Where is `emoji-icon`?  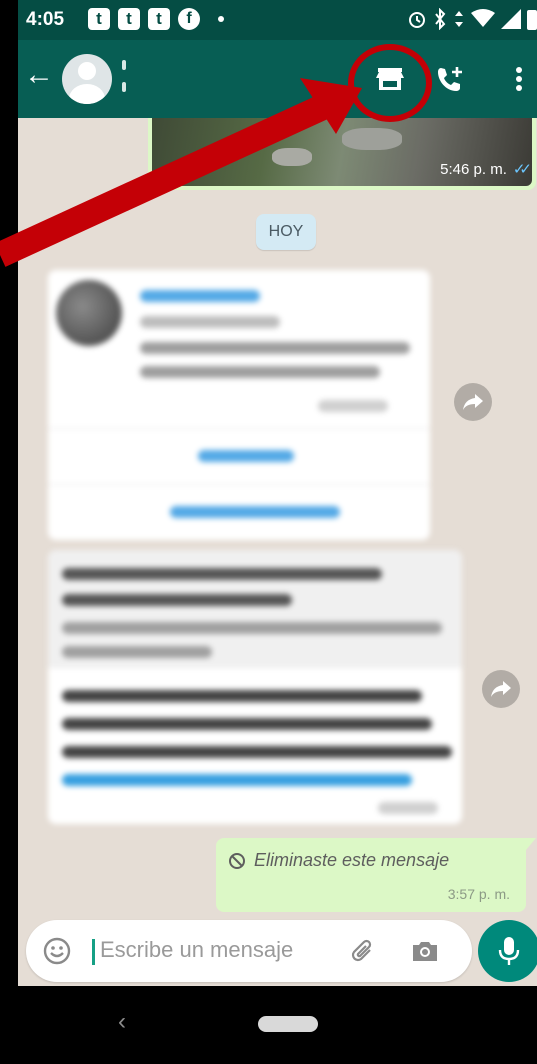 emoji-icon is located at coordinates (57, 951).